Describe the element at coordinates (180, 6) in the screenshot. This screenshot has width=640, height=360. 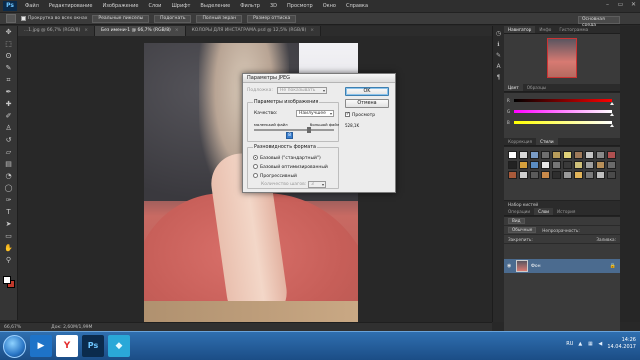
I see `menu-type: Шрифт` at that location.